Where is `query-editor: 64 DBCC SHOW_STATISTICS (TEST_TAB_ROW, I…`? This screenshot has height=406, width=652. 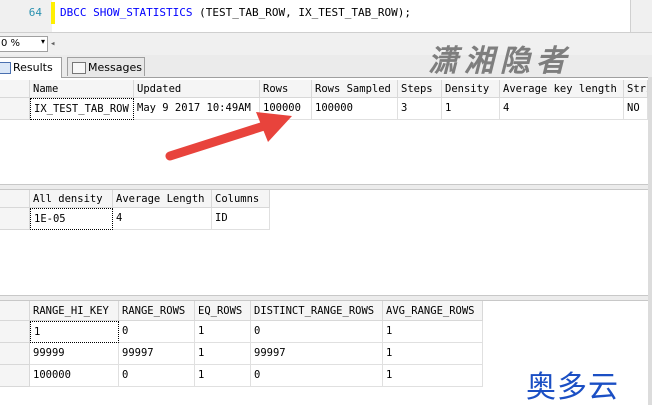 query-editor: 64 DBCC SHOW_STATISTICS (TEST_TAB_ROW, I… is located at coordinates (326, 16).